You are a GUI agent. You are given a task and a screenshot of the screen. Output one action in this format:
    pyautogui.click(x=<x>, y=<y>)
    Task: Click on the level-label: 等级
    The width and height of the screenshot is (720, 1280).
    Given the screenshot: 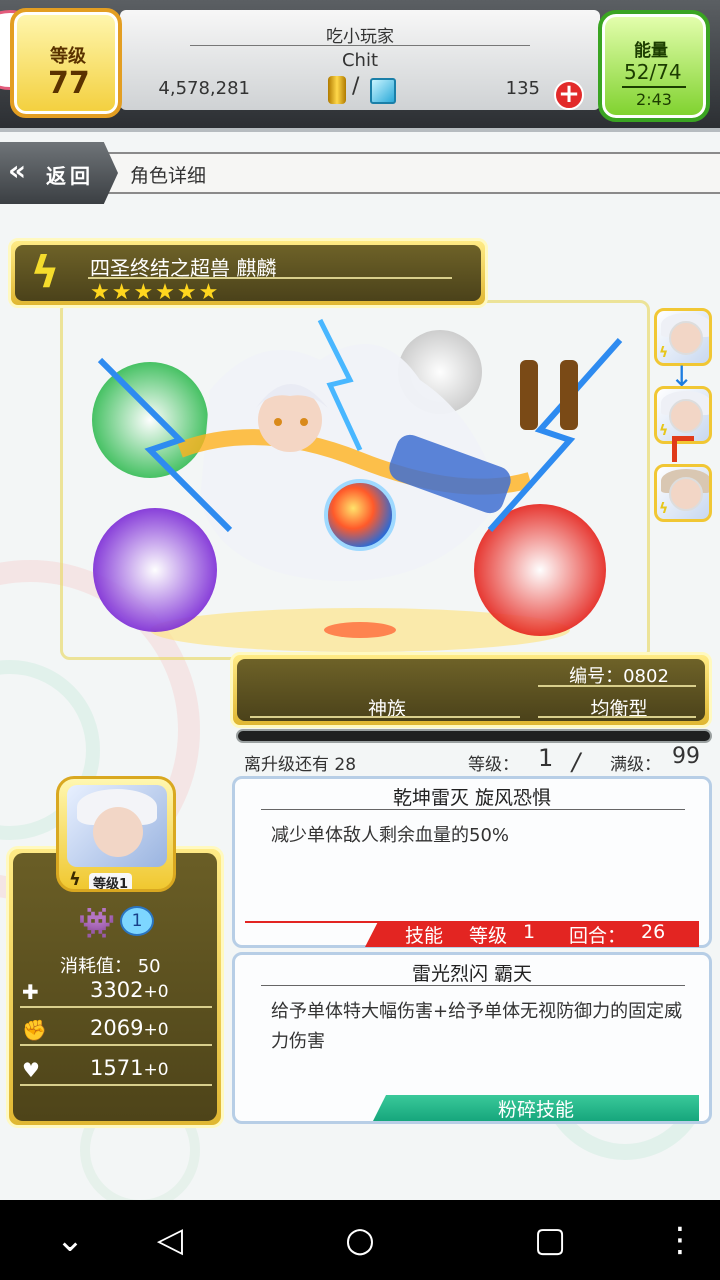 What is the action you would take?
    pyautogui.click(x=68, y=56)
    